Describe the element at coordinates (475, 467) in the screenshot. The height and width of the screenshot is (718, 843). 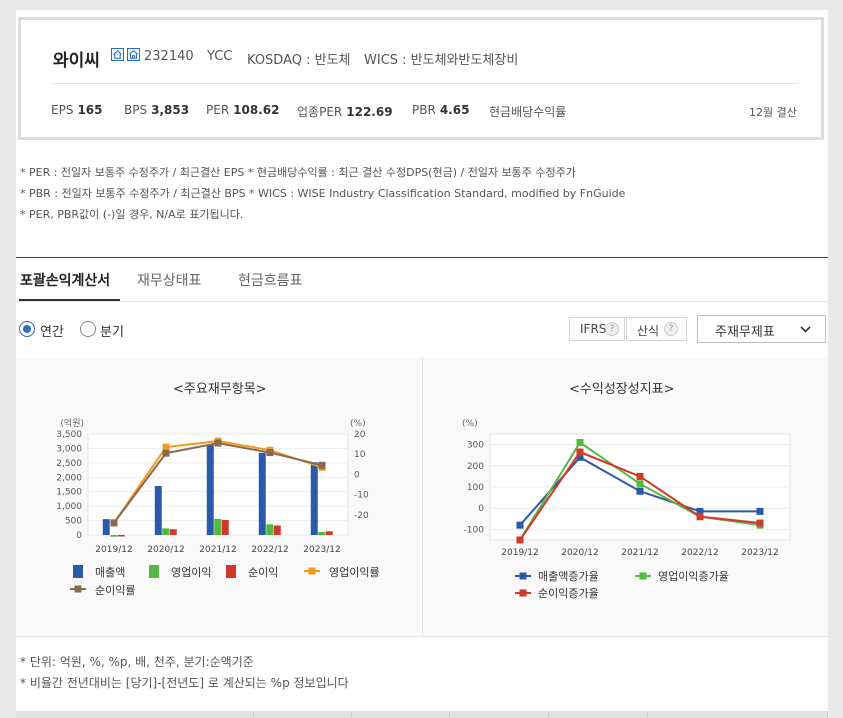
I see `y-tick-label: 200` at that location.